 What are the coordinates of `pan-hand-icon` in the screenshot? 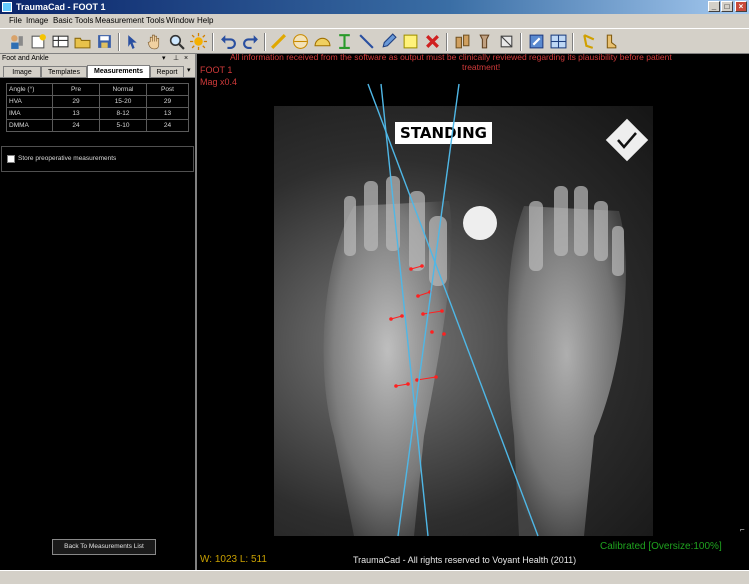 It's located at (154, 41).